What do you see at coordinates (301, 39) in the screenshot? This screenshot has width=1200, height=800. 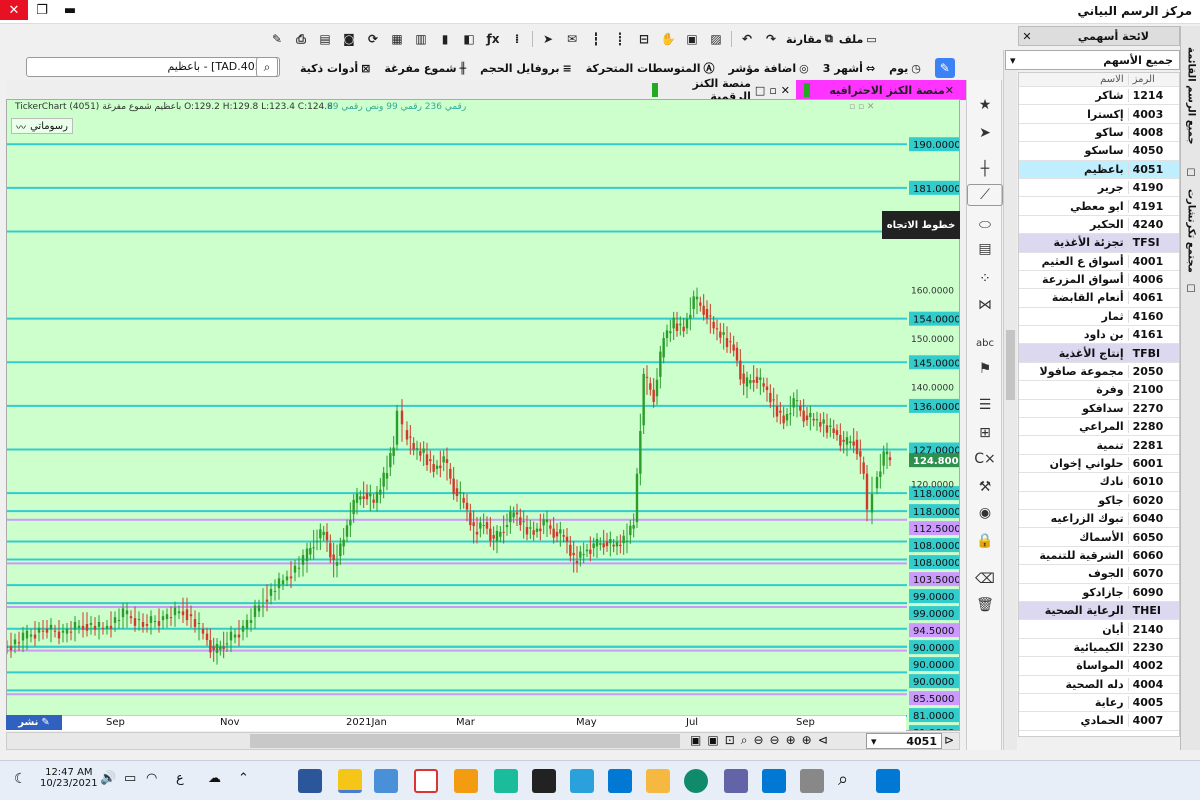 I see `print-icon: ⎙` at bounding box center [301, 39].